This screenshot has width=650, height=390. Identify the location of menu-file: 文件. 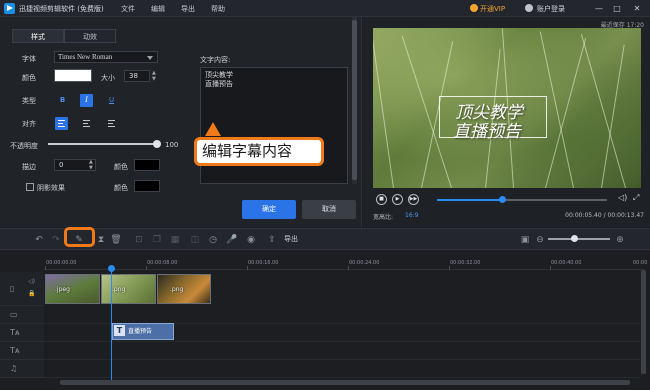
(128, 9).